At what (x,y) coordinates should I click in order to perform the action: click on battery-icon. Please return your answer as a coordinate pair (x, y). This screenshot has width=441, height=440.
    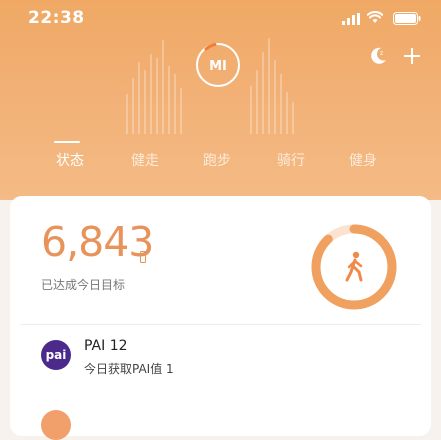
    Looking at the image, I should click on (407, 18).